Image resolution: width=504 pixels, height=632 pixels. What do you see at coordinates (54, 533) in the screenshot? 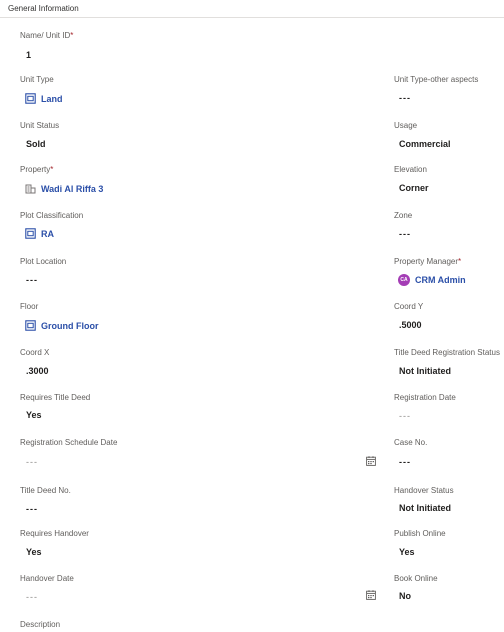
I see `requires-handover-label: Requires Handover` at bounding box center [54, 533].